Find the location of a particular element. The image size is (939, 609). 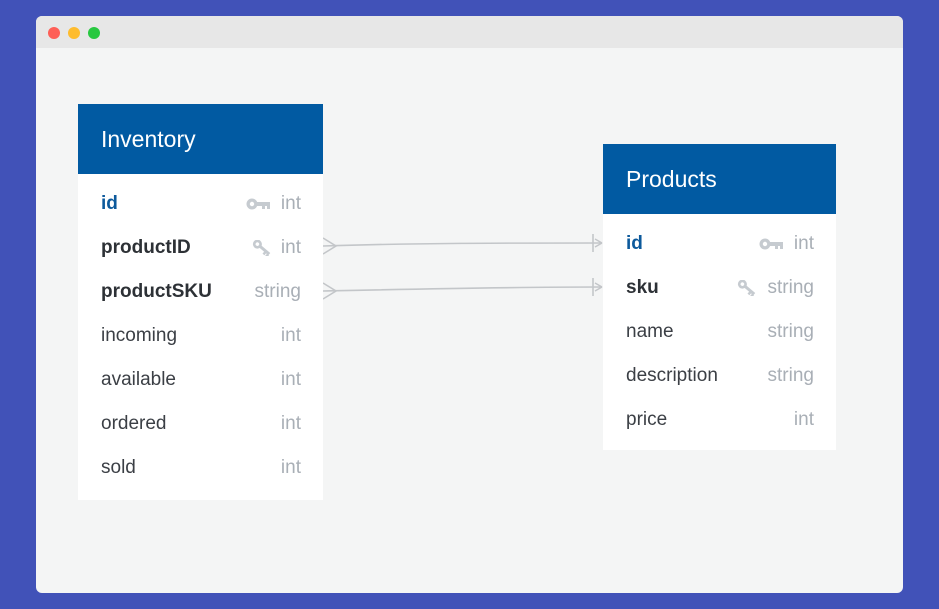

field-name: productID is located at coordinates (146, 247).